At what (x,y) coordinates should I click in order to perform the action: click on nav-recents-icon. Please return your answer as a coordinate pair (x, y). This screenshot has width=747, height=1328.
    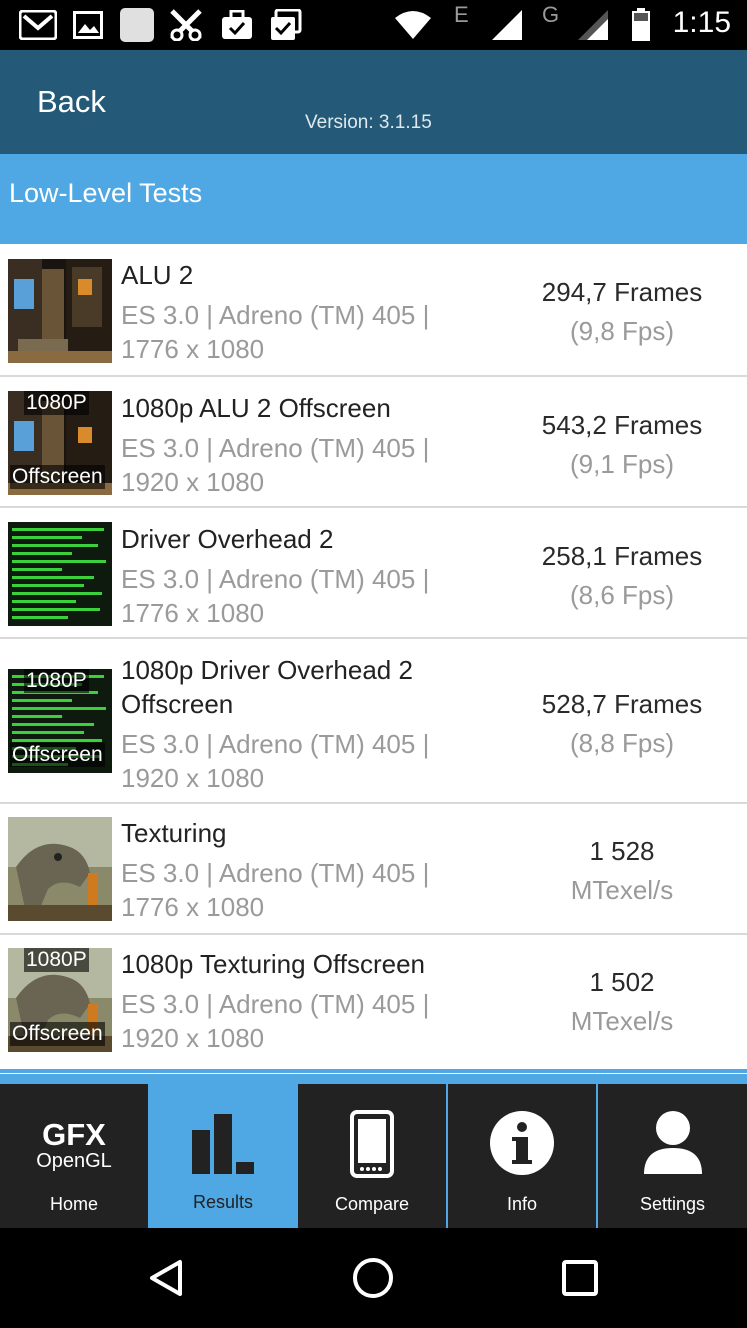
    Looking at the image, I should click on (580, 1278).